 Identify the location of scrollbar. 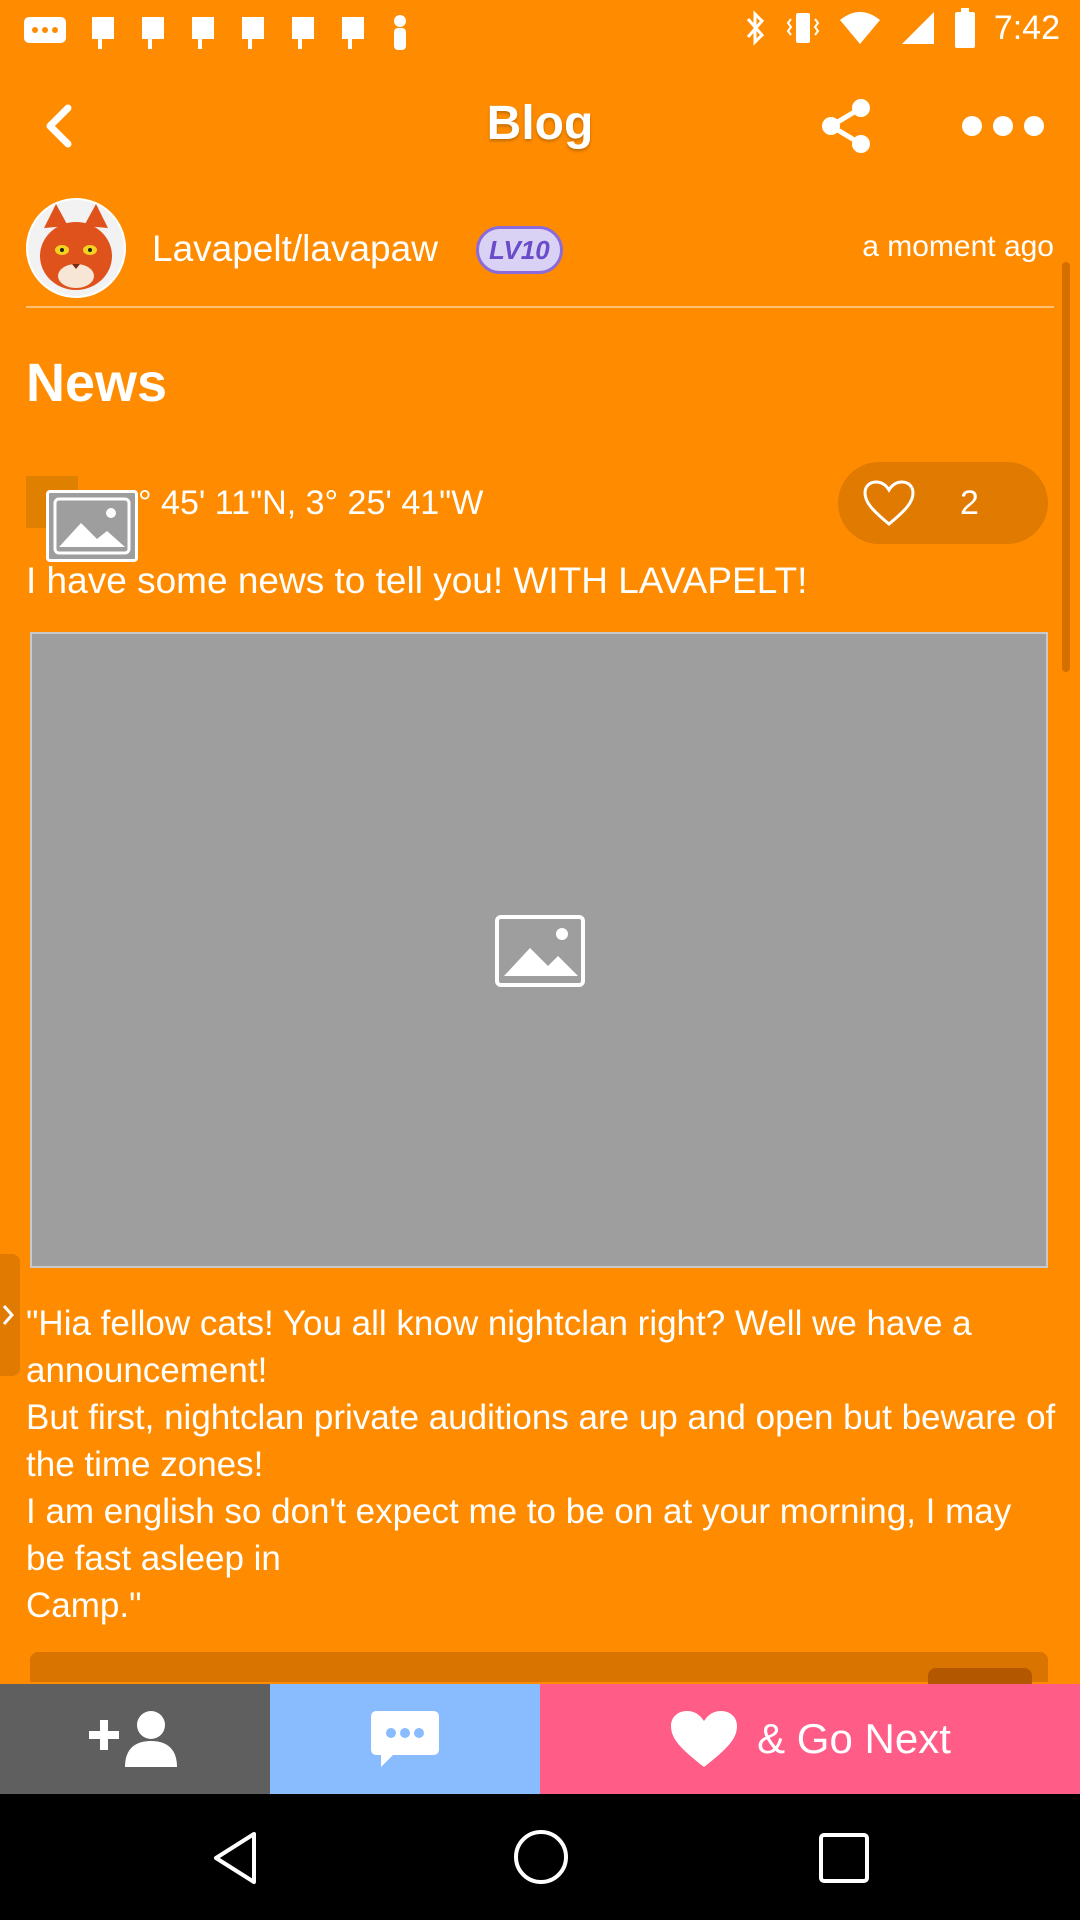
(1066, 467).